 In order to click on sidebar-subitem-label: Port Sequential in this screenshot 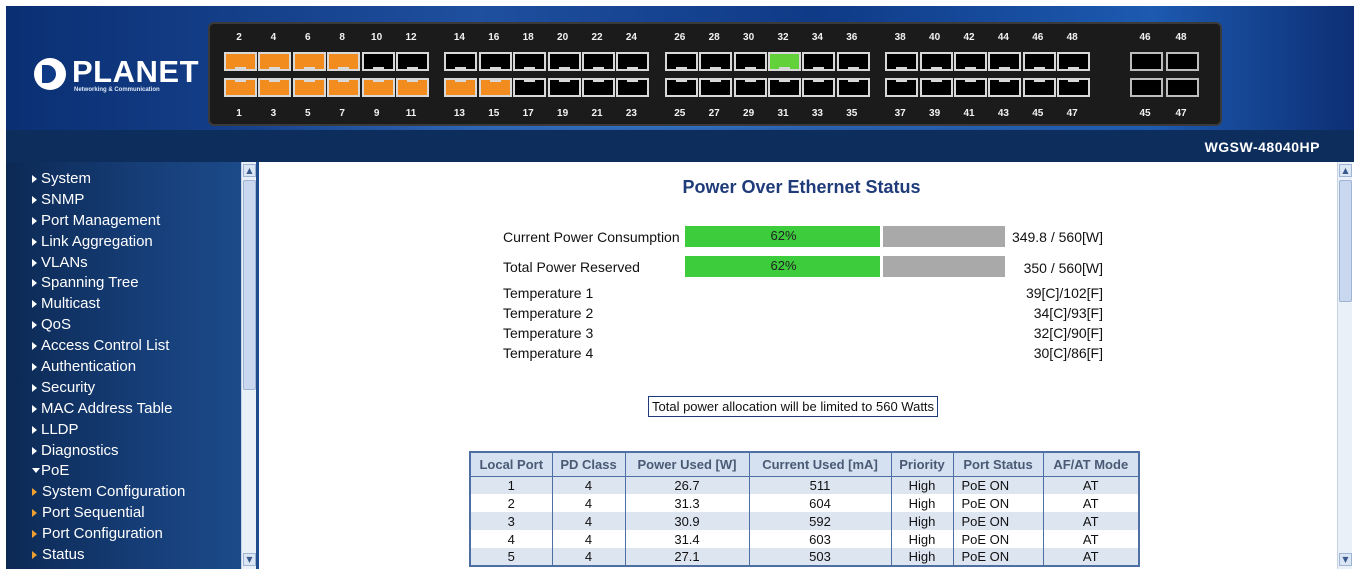, I will do `click(93, 513)`.